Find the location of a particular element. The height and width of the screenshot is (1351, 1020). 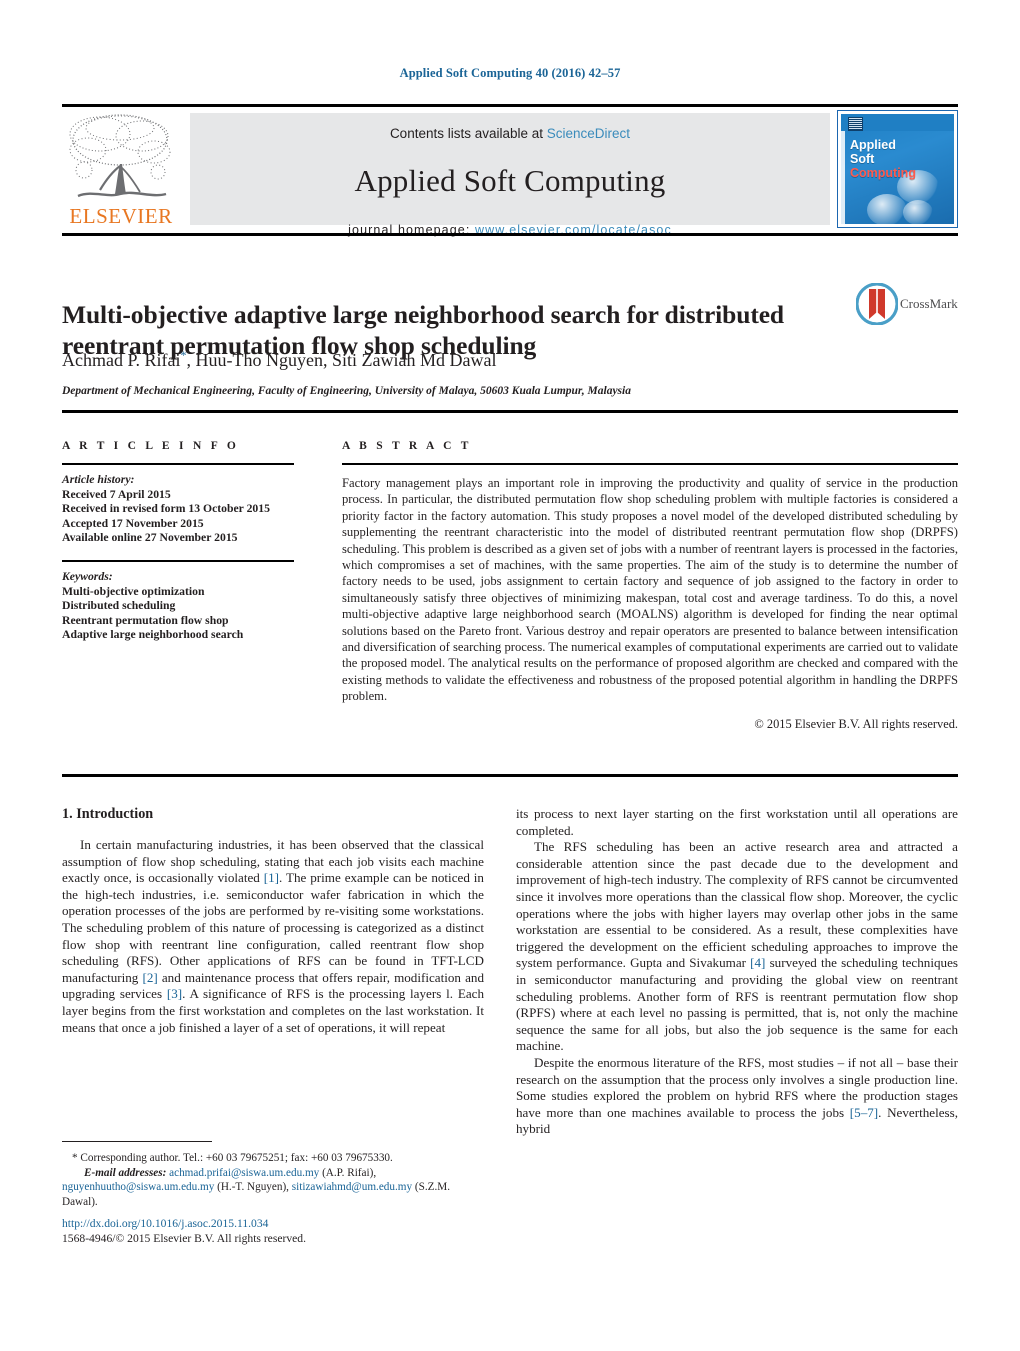

article-history-label: Article history: is located at coordinates (98, 479).